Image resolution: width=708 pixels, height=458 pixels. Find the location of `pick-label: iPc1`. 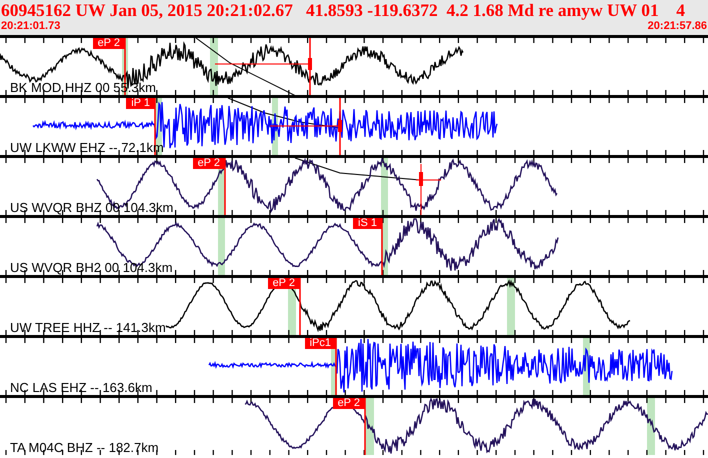

pick-label: iPc1 is located at coordinates (320, 343).